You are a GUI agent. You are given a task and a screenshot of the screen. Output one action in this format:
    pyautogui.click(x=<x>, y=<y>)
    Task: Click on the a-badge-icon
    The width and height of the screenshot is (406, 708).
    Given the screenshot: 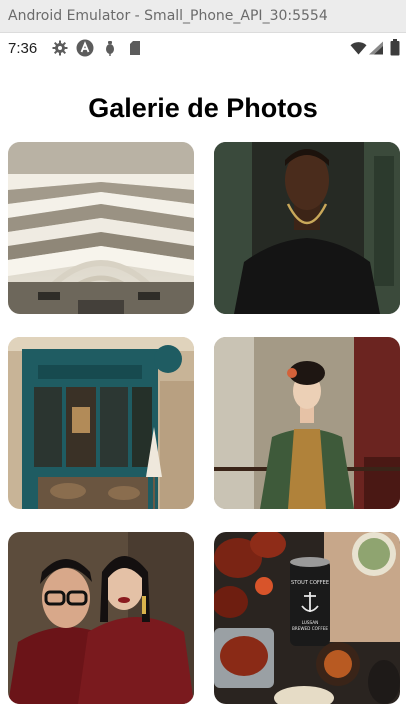 What is the action you would take?
    pyautogui.click(x=85, y=48)
    